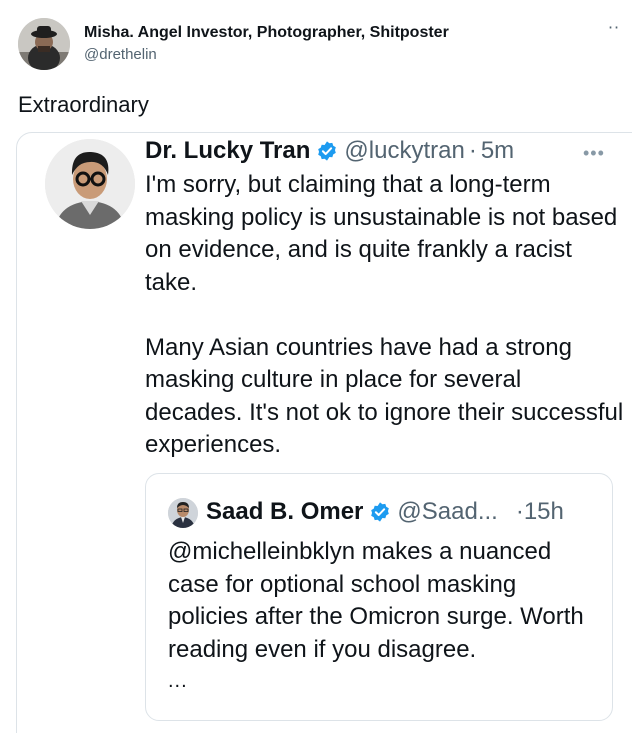 Image resolution: width=632 pixels, height=733 pixels. I want to click on embedded-timestamp: 5m, so click(497, 150).